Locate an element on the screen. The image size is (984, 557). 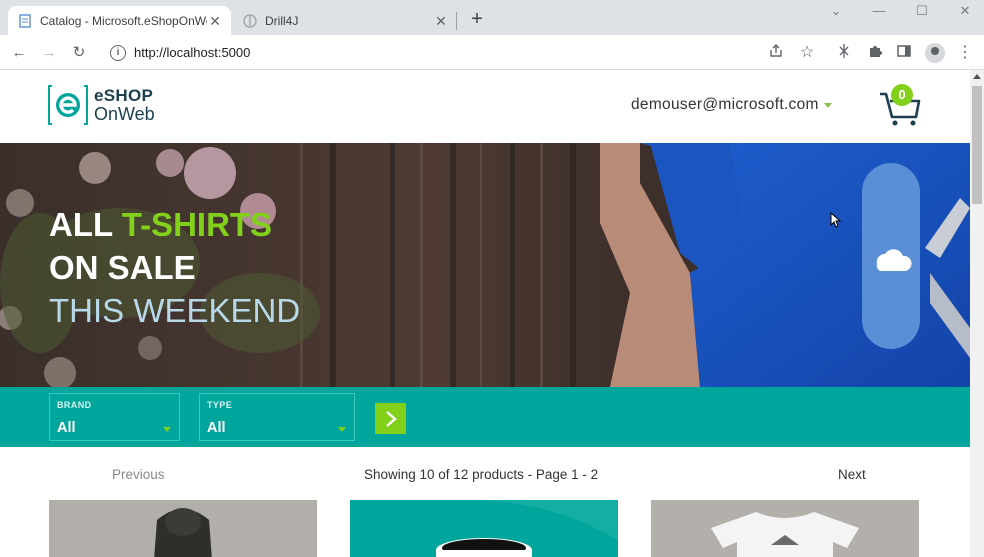
logo-line2: OnWeb is located at coordinates (124, 114).